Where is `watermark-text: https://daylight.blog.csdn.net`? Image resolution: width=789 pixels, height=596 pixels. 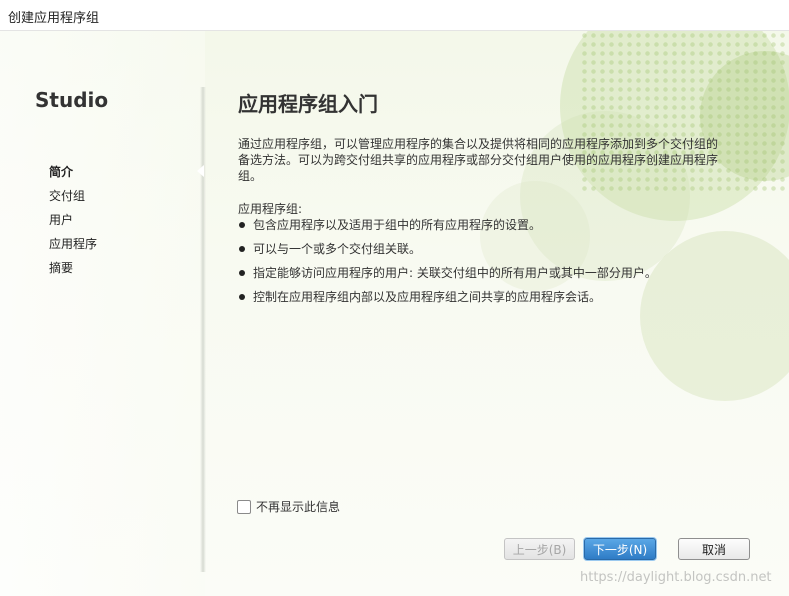
watermark-text: https://daylight.blog.csdn.net is located at coordinates (676, 577).